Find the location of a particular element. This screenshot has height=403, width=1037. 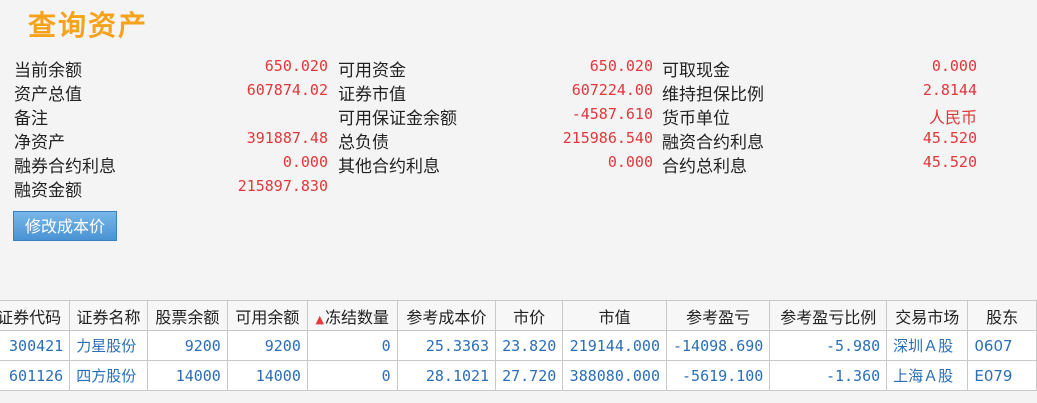

column-header-market-value: 市值 is located at coordinates (614, 315).